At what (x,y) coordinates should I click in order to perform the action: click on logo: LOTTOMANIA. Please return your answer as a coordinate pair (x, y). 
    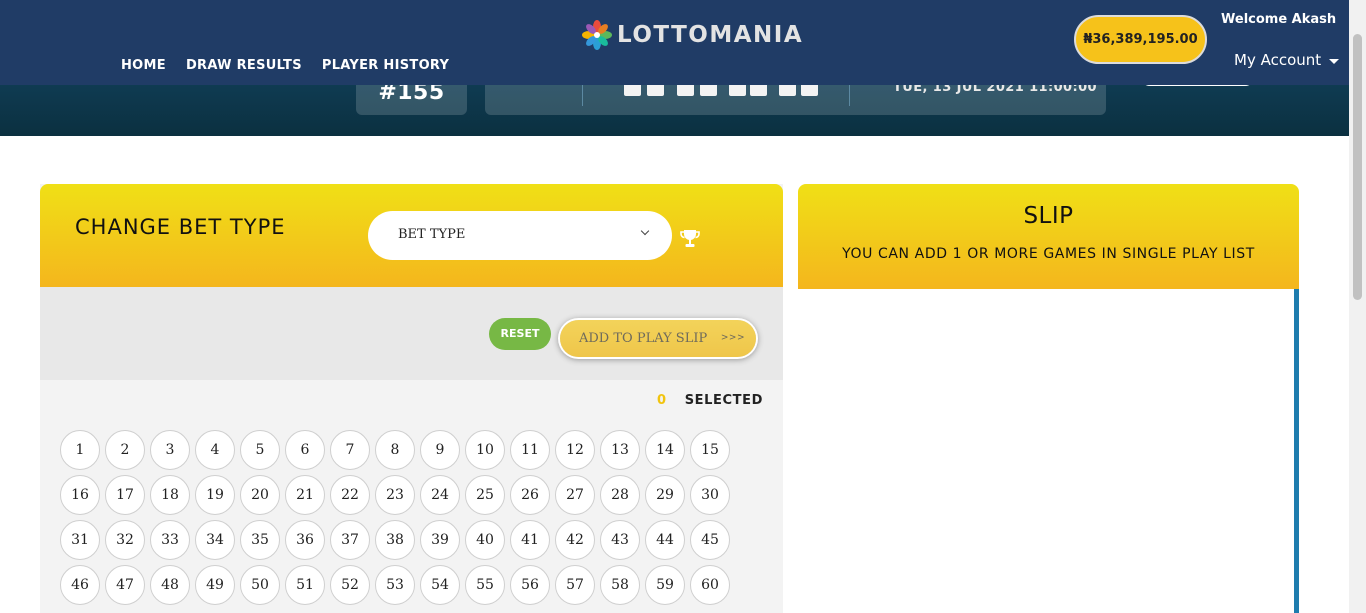
    Looking at the image, I should click on (692, 35).